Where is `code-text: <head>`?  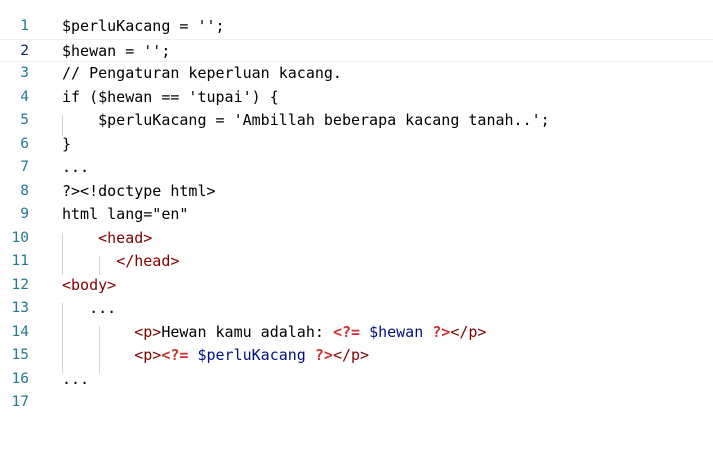
code-text: <head> is located at coordinates (107, 239).